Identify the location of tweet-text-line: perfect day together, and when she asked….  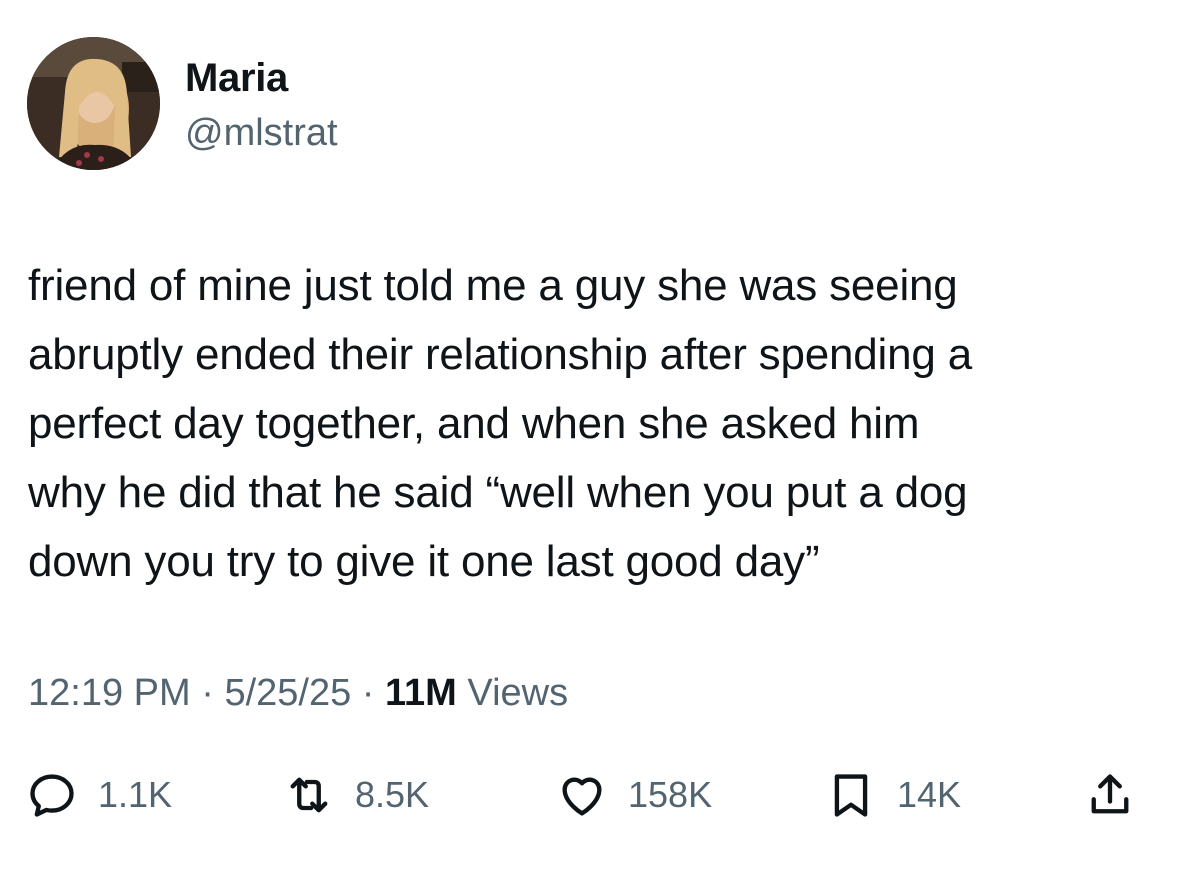
(474, 423).